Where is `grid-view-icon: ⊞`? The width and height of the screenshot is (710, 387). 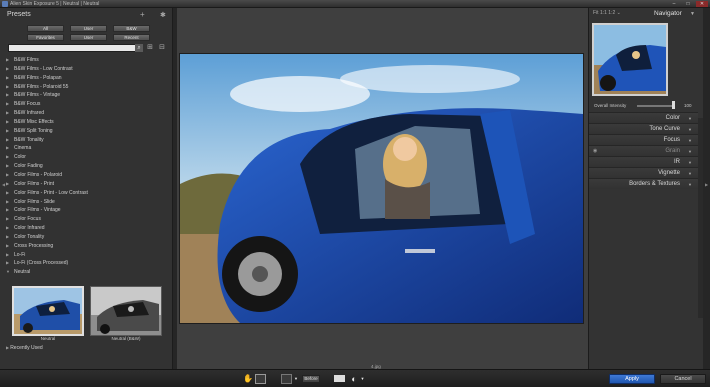 grid-view-icon: ⊞ is located at coordinates (150, 48).